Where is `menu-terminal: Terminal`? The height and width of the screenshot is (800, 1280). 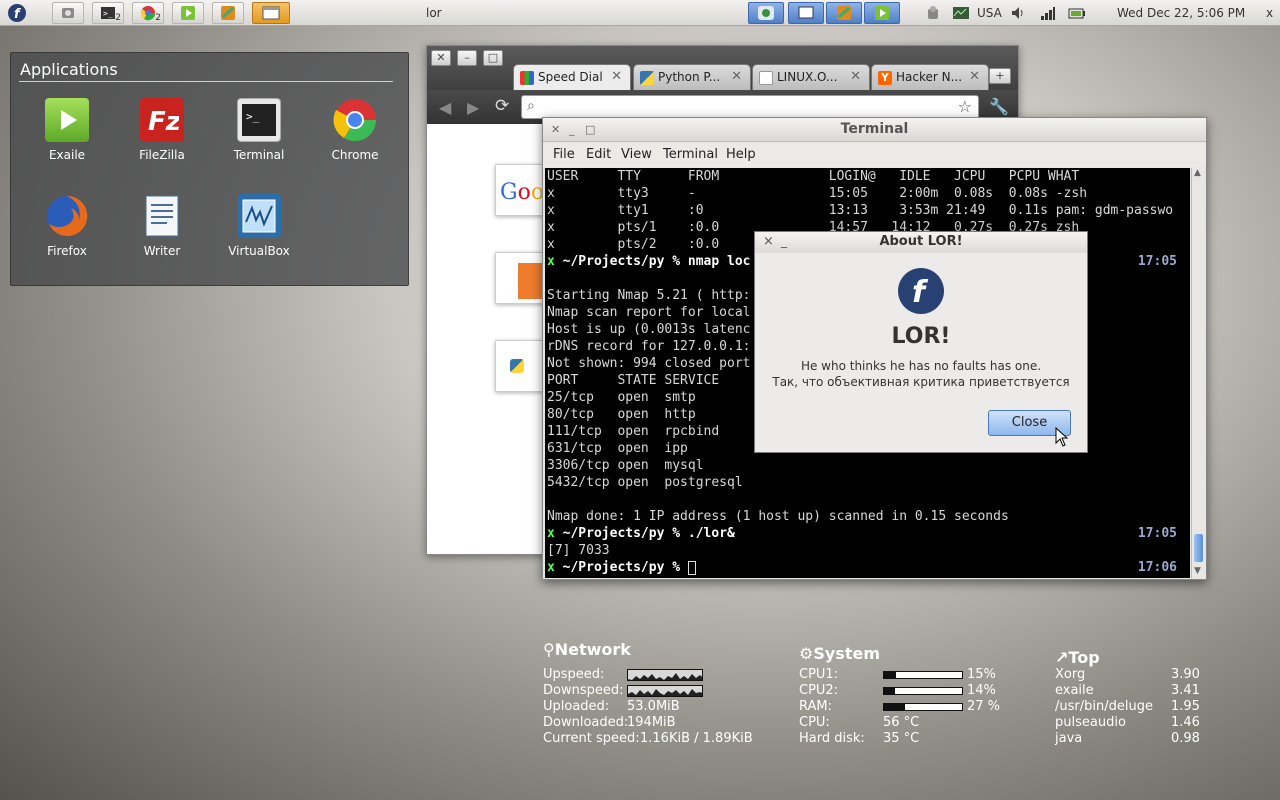 menu-terminal: Terminal is located at coordinates (690, 154).